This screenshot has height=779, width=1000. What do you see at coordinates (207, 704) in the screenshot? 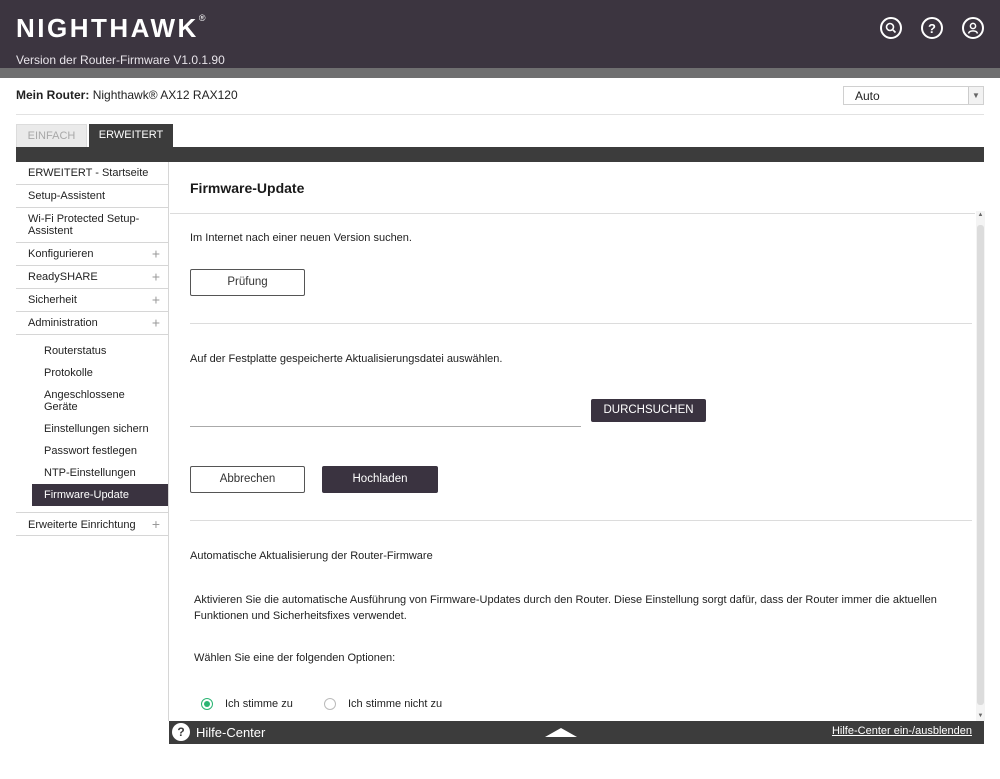
I see `radio-agree` at bounding box center [207, 704].